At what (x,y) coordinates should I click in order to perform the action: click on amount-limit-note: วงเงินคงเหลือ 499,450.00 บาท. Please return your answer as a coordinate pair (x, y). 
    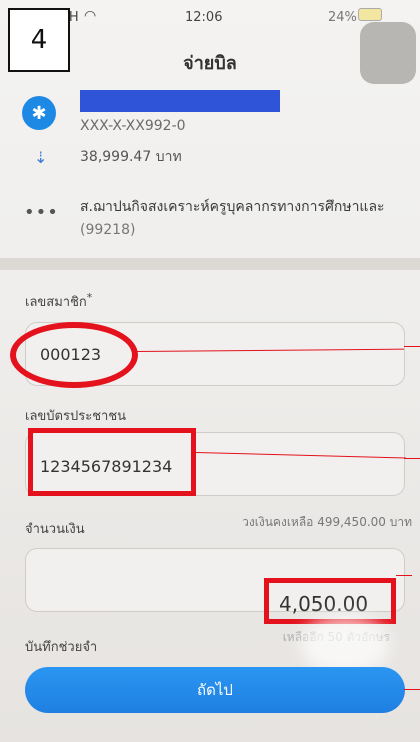
    Looking at the image, I should click on (327, 522).